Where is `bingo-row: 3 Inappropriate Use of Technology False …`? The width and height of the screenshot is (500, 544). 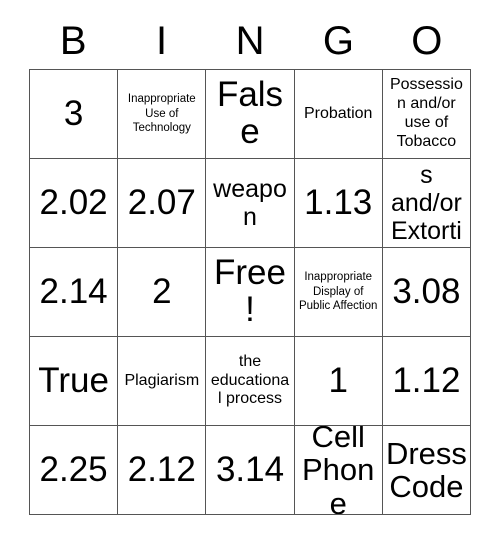 bingo-row: 3 Inappropriate Use of Technology False … is located at coordinates (251, 114).